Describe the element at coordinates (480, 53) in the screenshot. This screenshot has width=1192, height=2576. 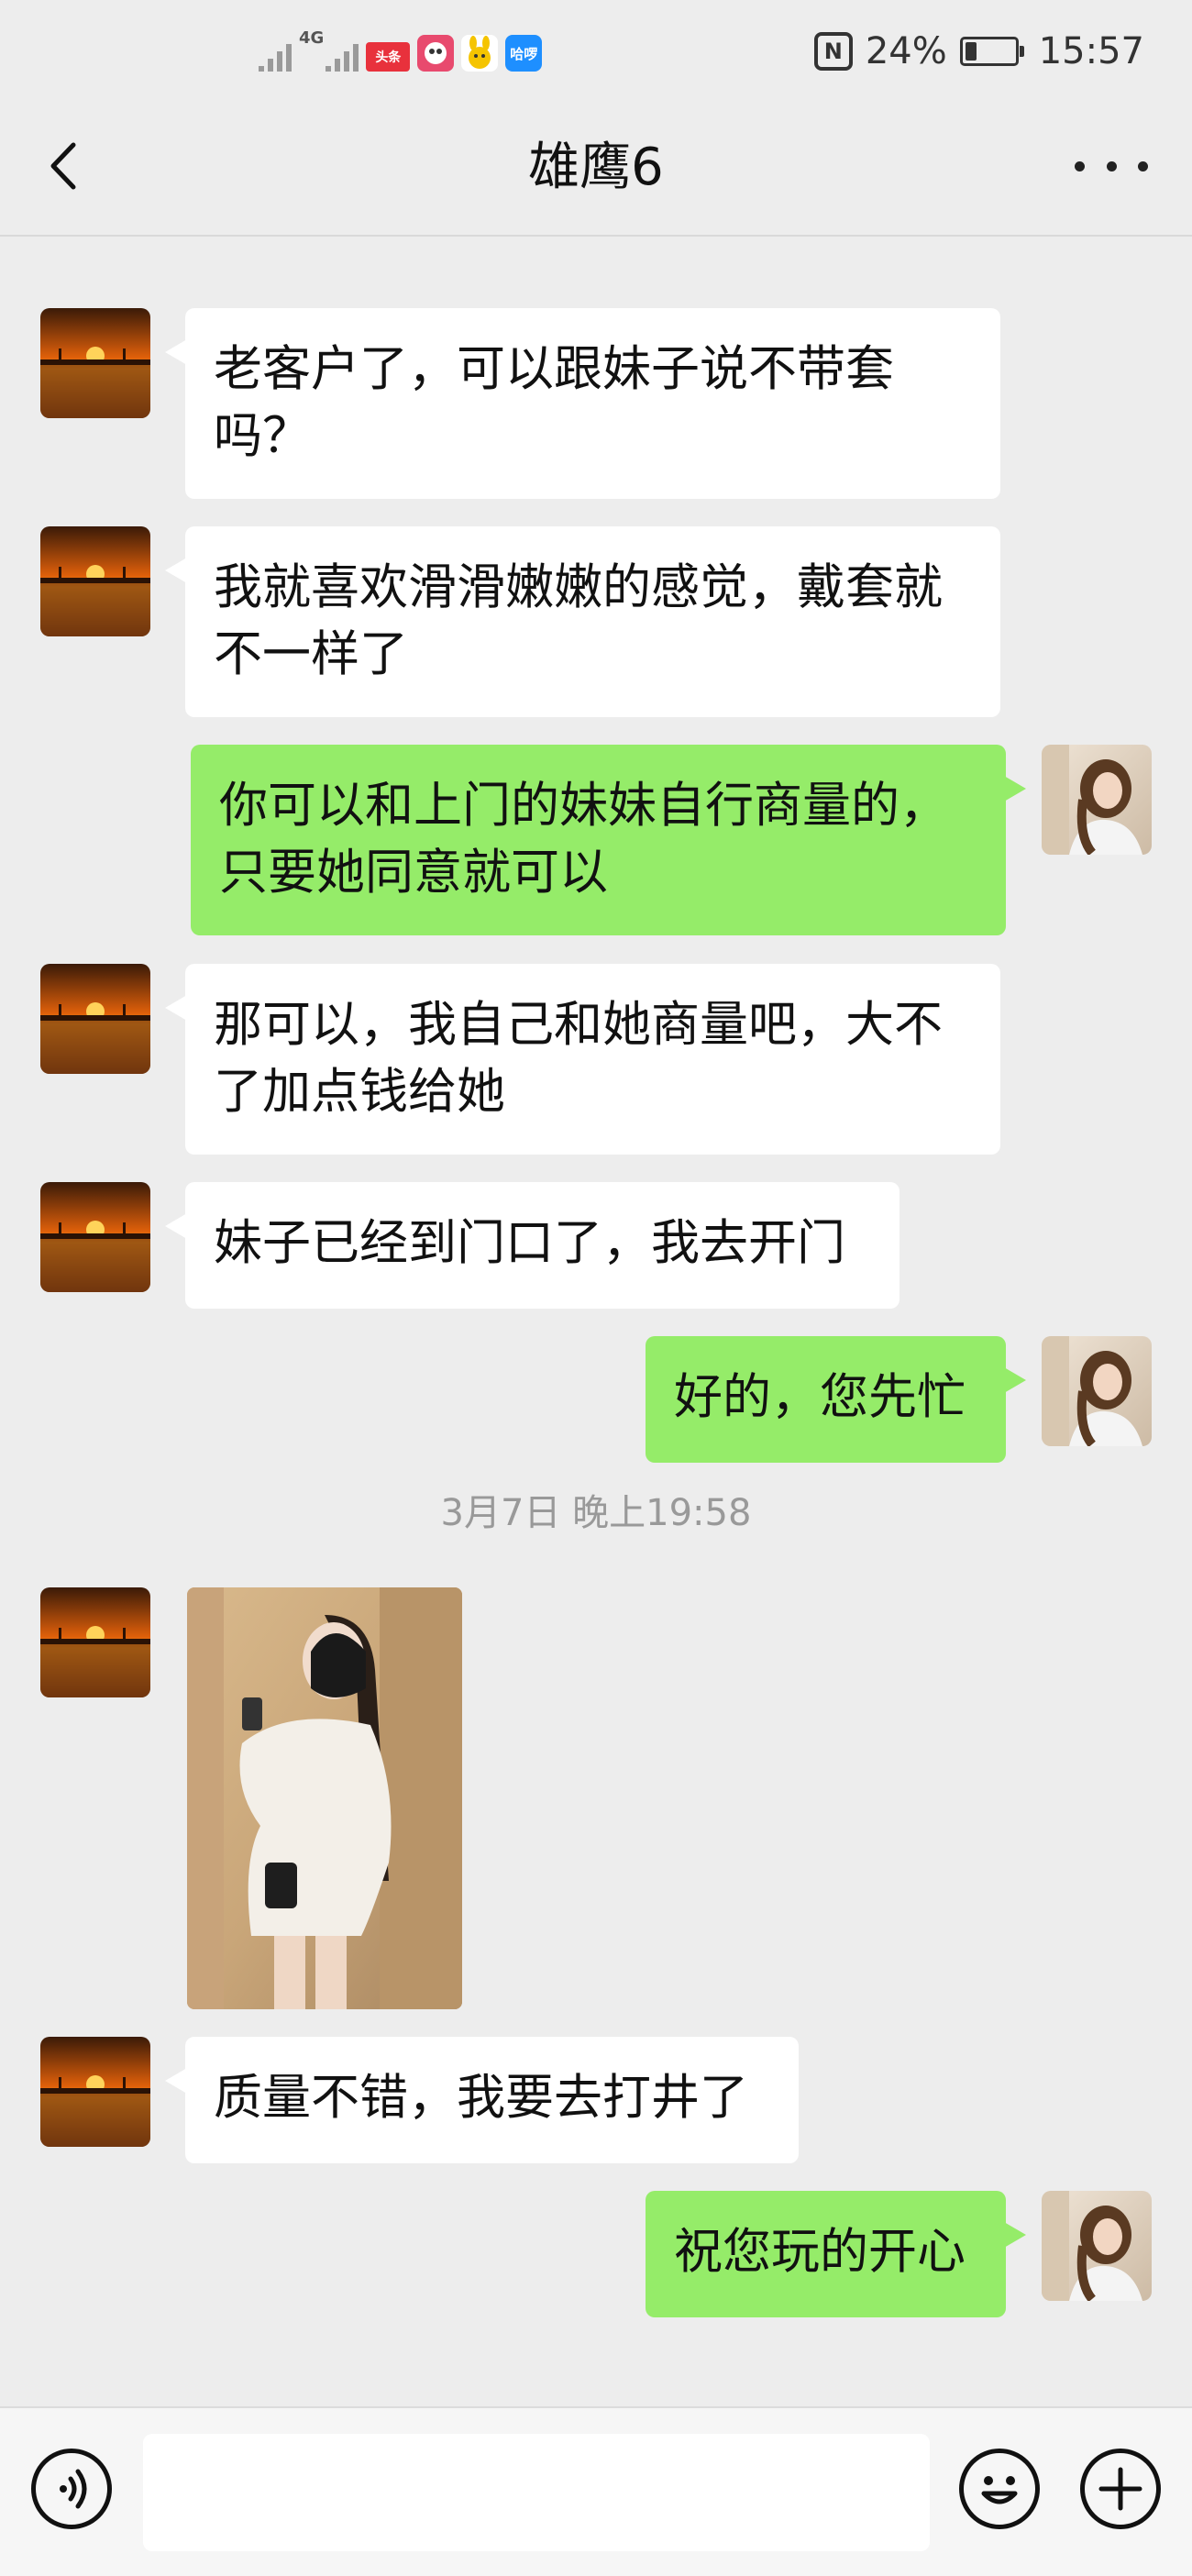
I see `pet-app-icon` at that location.